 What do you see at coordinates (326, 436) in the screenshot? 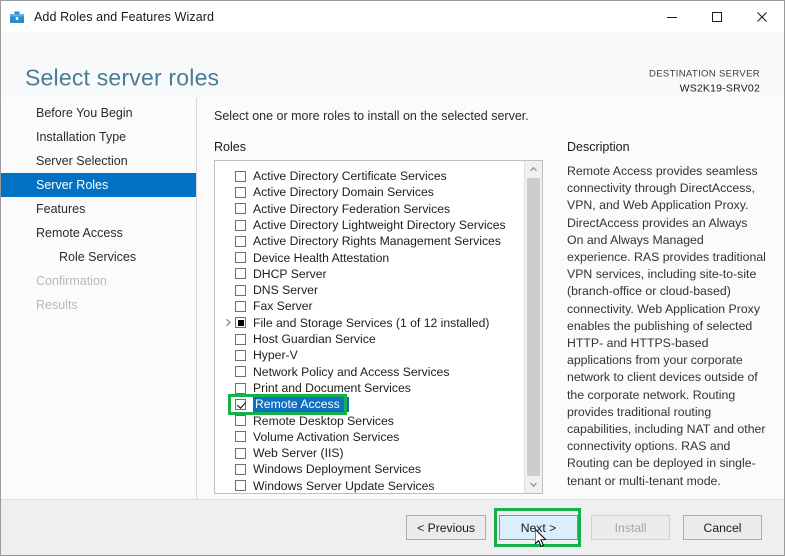
I see `role-label: Volume Activation Services` at bounding box center [326, 436].